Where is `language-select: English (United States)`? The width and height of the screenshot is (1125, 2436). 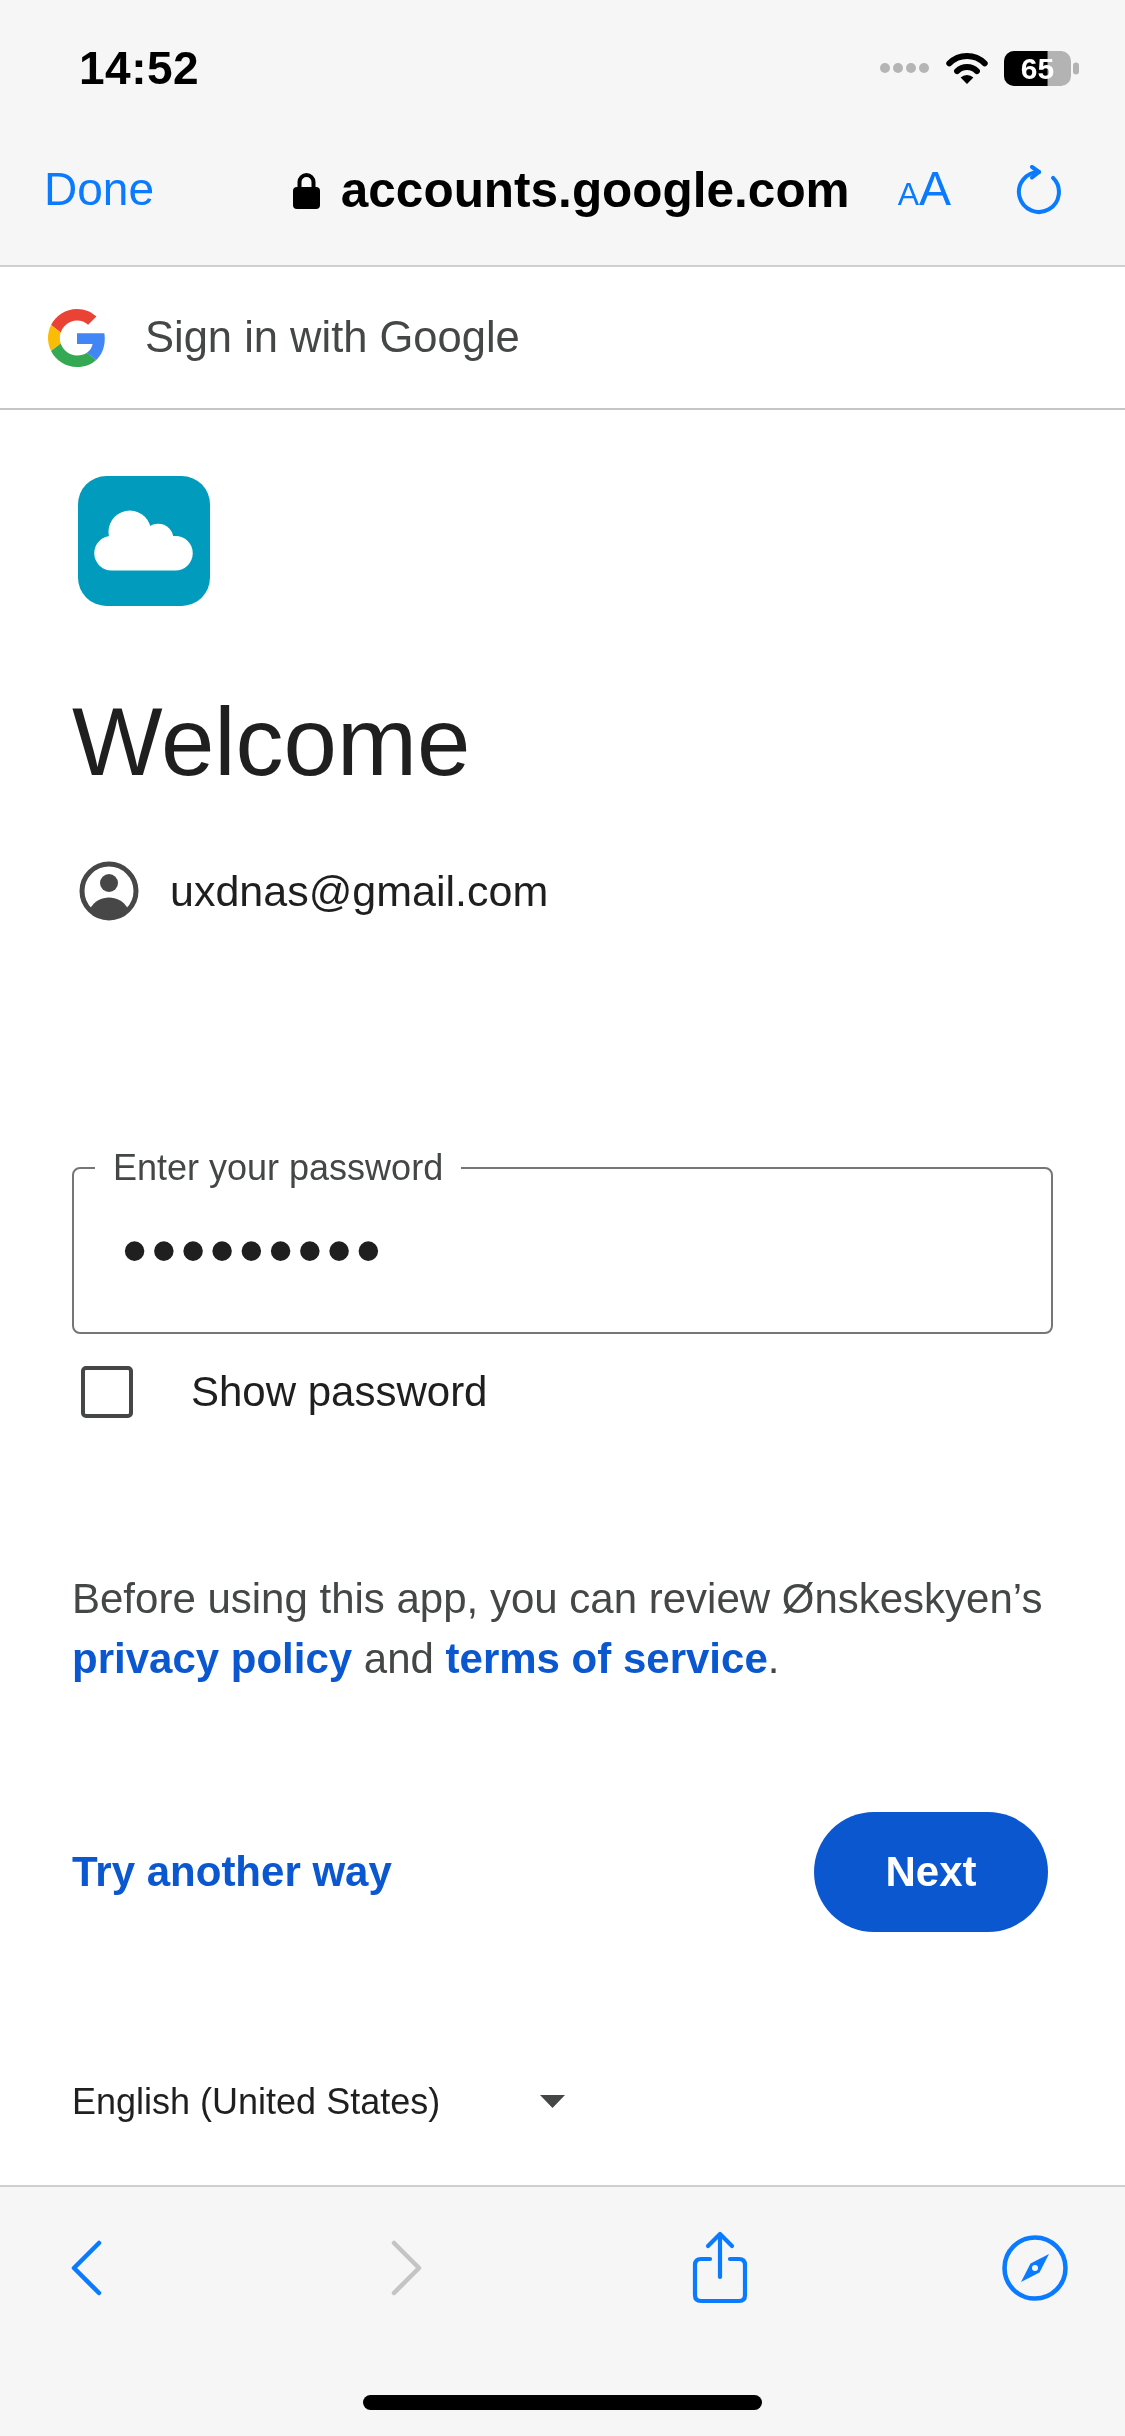 language-select: English (United States) is located at coordinates (319, 2102).